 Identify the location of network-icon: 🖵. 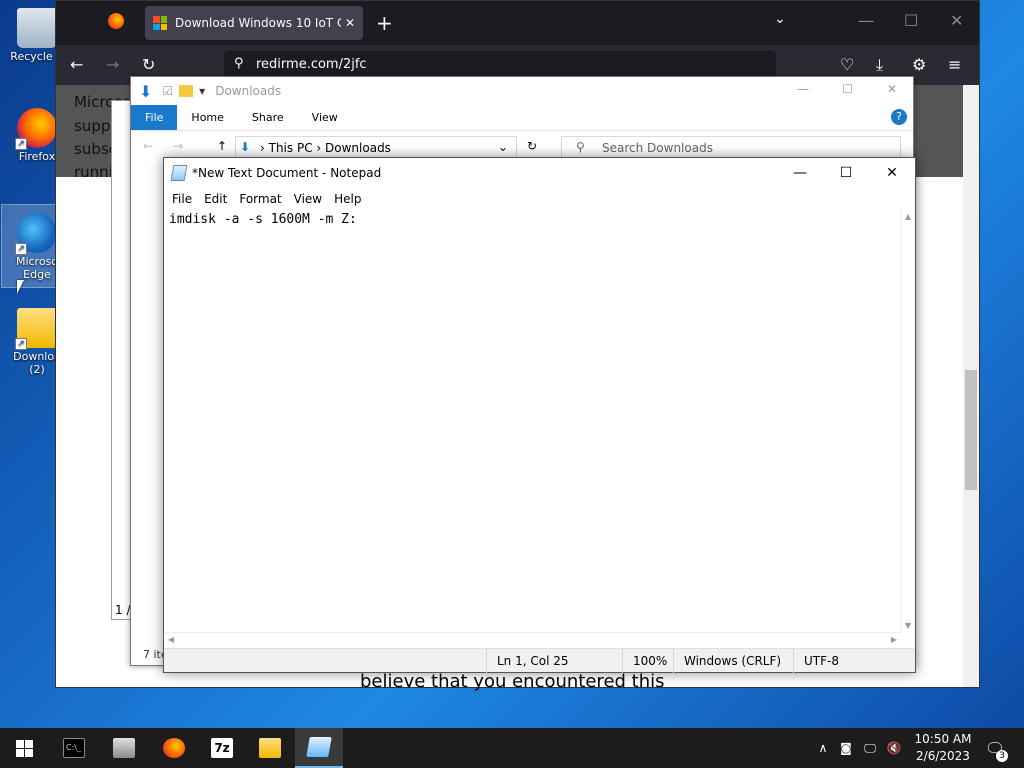
(870, 748).